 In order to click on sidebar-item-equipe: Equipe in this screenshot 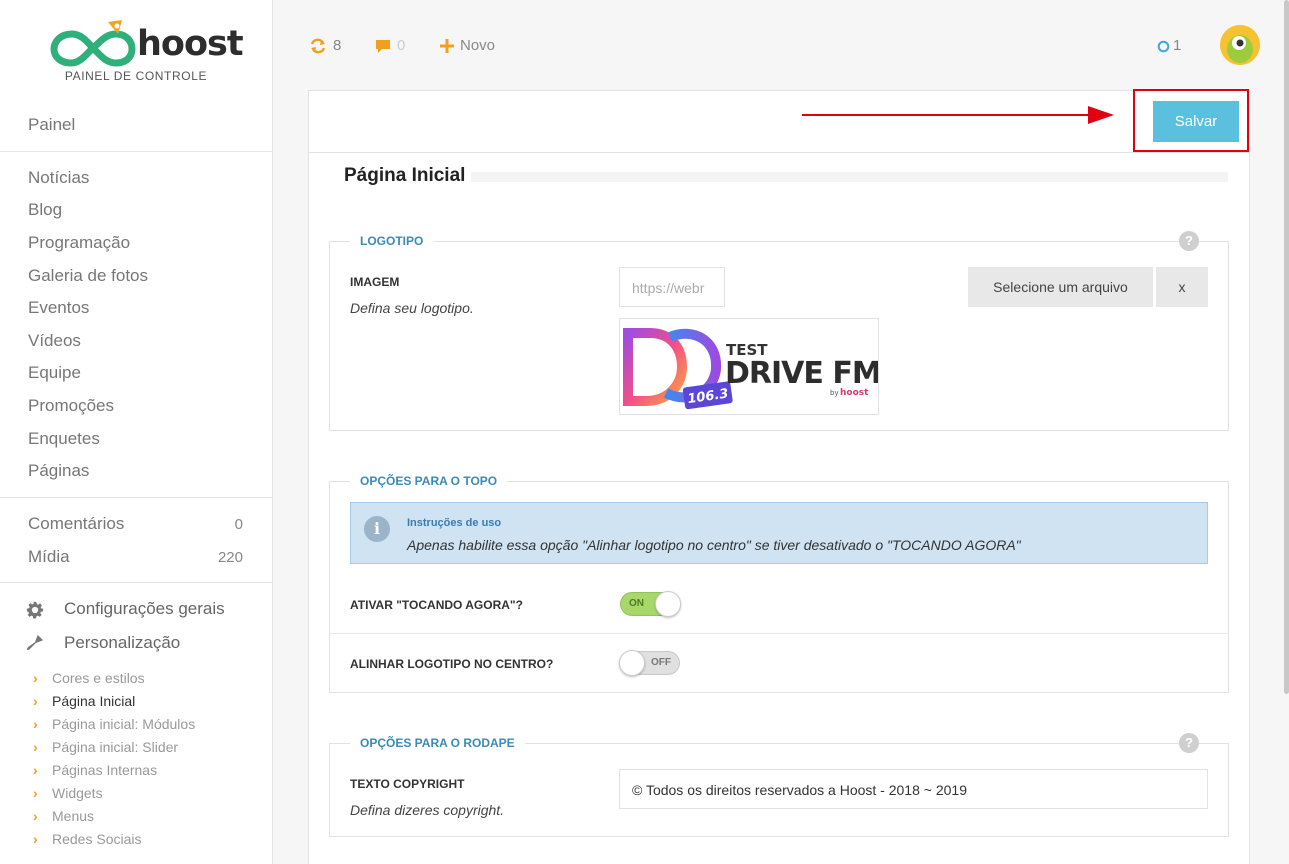, I will do `click(54, 373)`.